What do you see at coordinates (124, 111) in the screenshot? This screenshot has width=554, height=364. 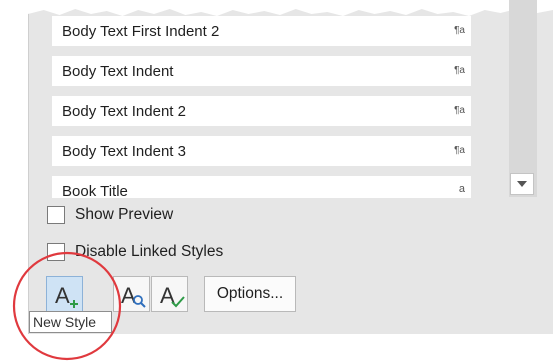 I see `style-item-label: Body Text Indent 2` at bounding box center [124, 111].